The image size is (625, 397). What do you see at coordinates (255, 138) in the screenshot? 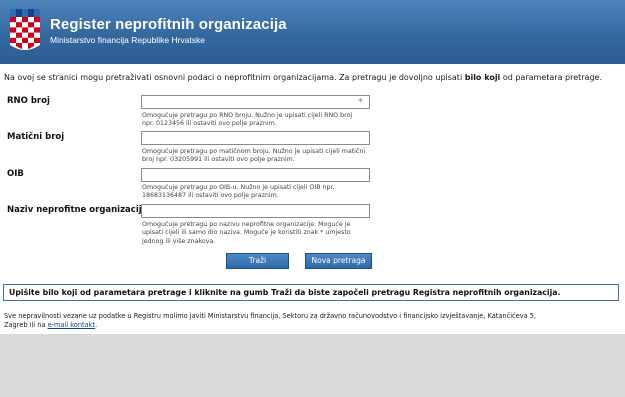
I see `maticni-input` at bounding box center [255, 138].